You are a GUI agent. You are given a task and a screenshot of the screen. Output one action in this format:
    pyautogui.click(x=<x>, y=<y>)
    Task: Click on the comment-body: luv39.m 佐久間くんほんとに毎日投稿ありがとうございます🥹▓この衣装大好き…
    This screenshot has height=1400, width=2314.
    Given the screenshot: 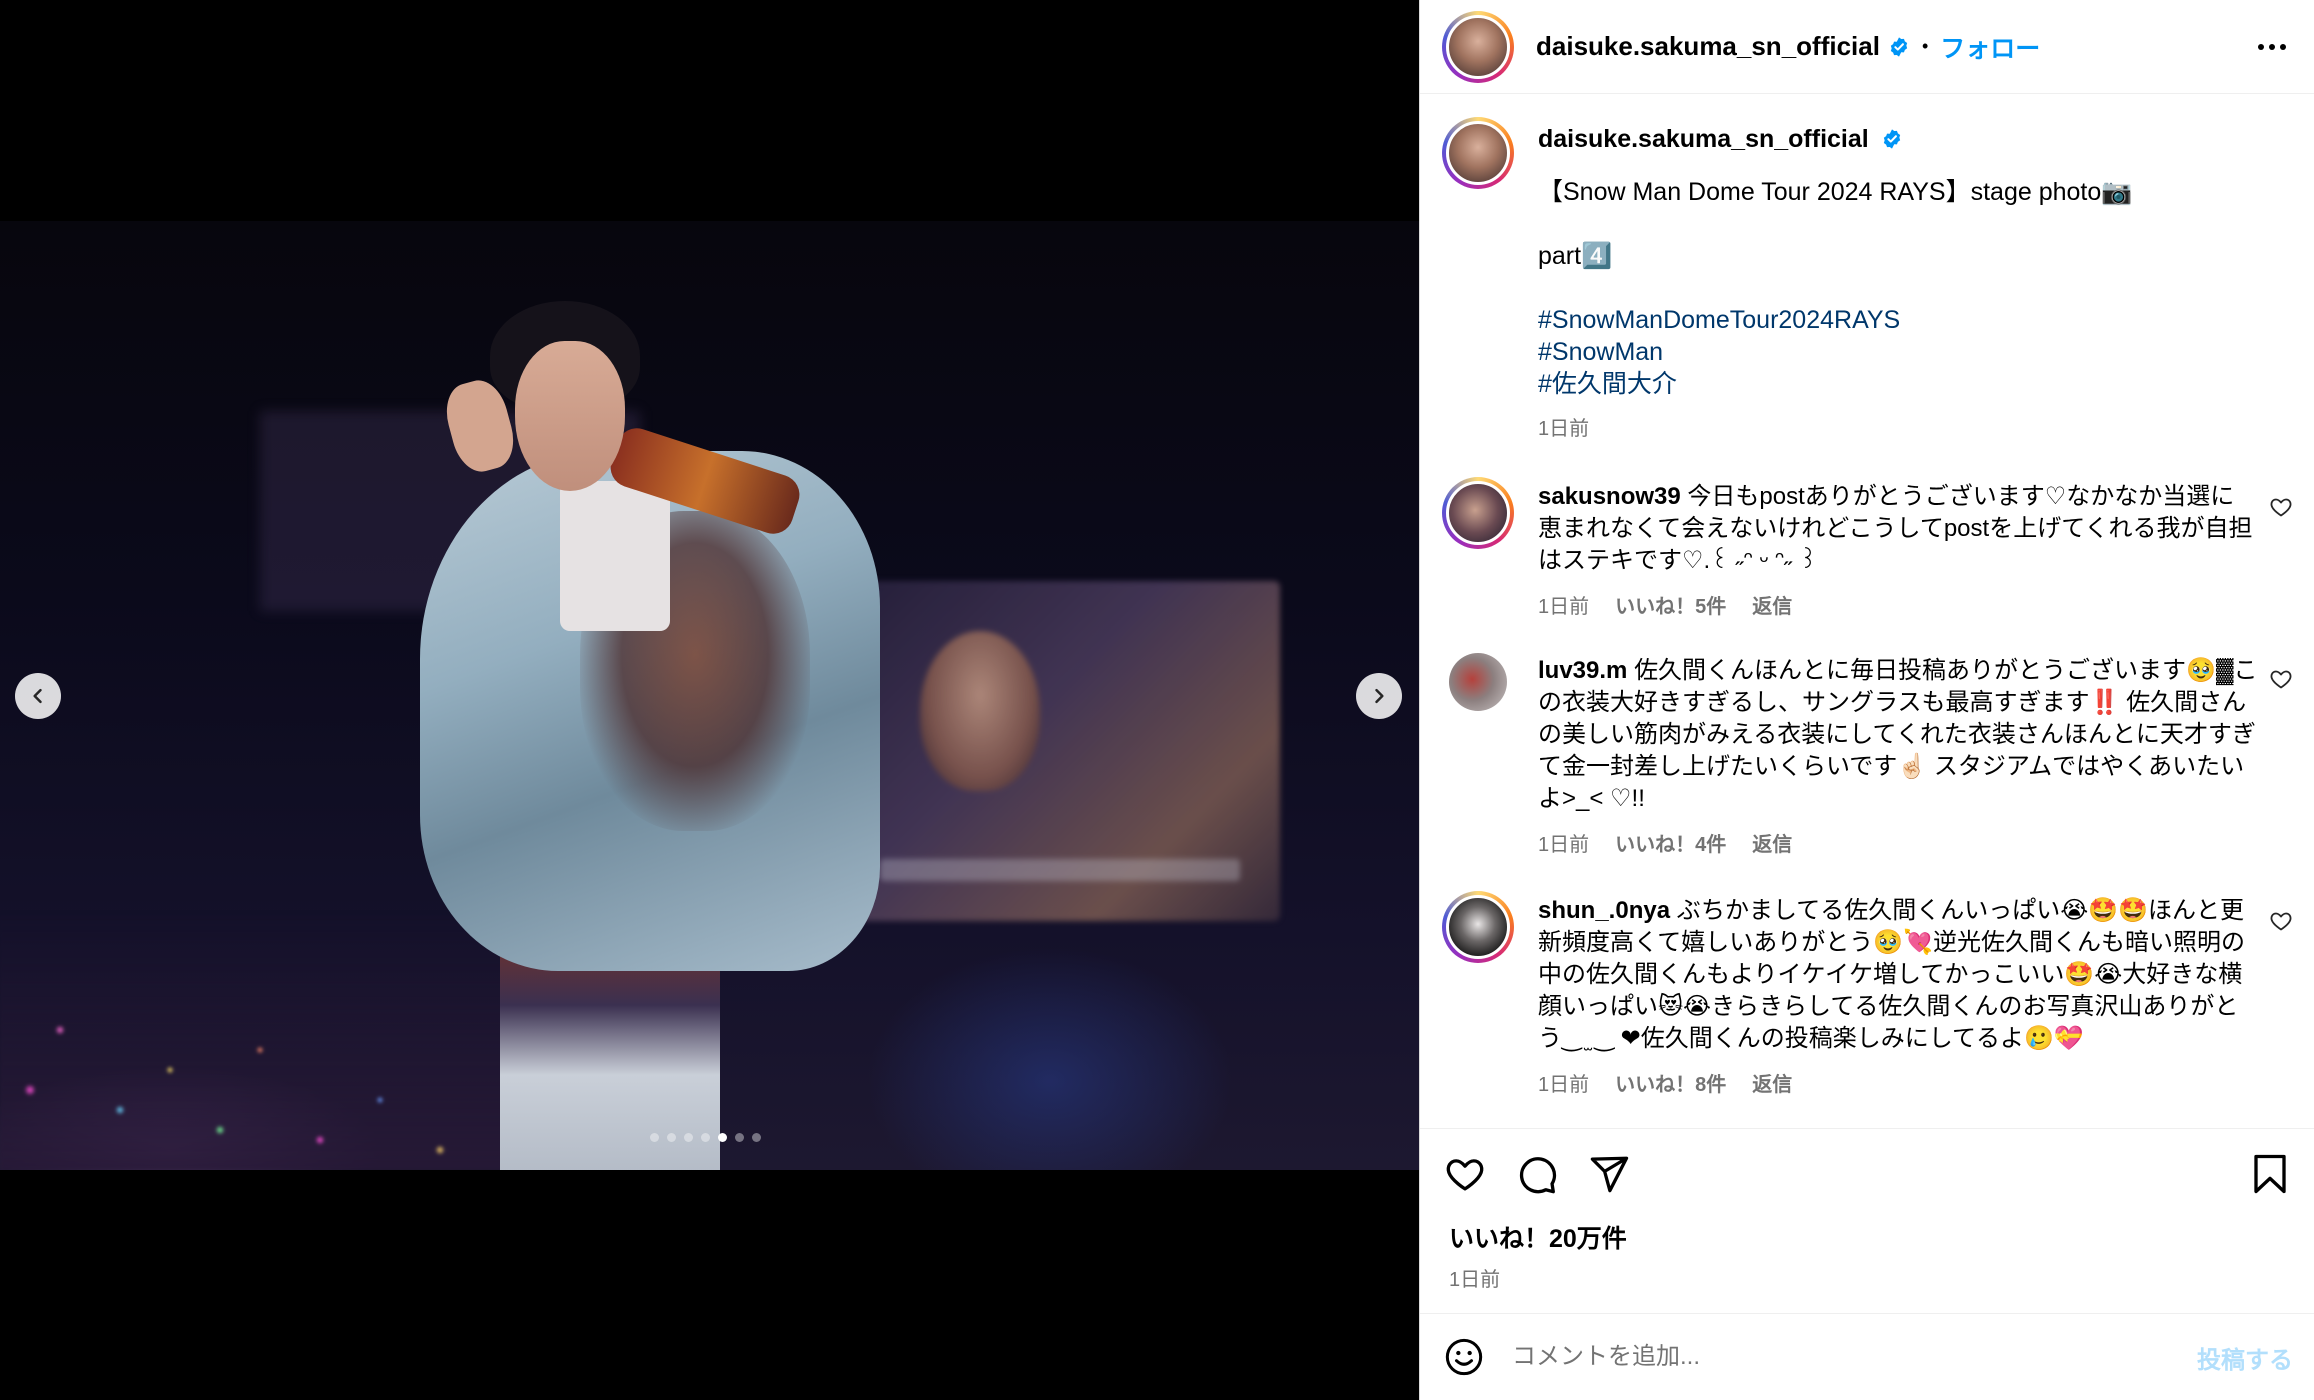 What is the action you would take?
    pyautogui.click(x=1898, y=757)
    